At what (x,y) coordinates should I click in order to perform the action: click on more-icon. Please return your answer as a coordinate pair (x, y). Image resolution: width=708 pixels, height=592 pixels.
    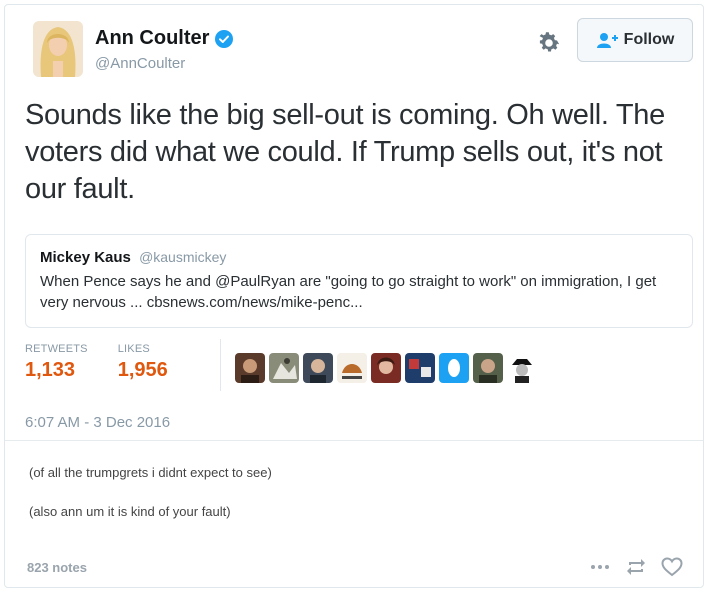
    Looking at the image, I should click on (600, 567).